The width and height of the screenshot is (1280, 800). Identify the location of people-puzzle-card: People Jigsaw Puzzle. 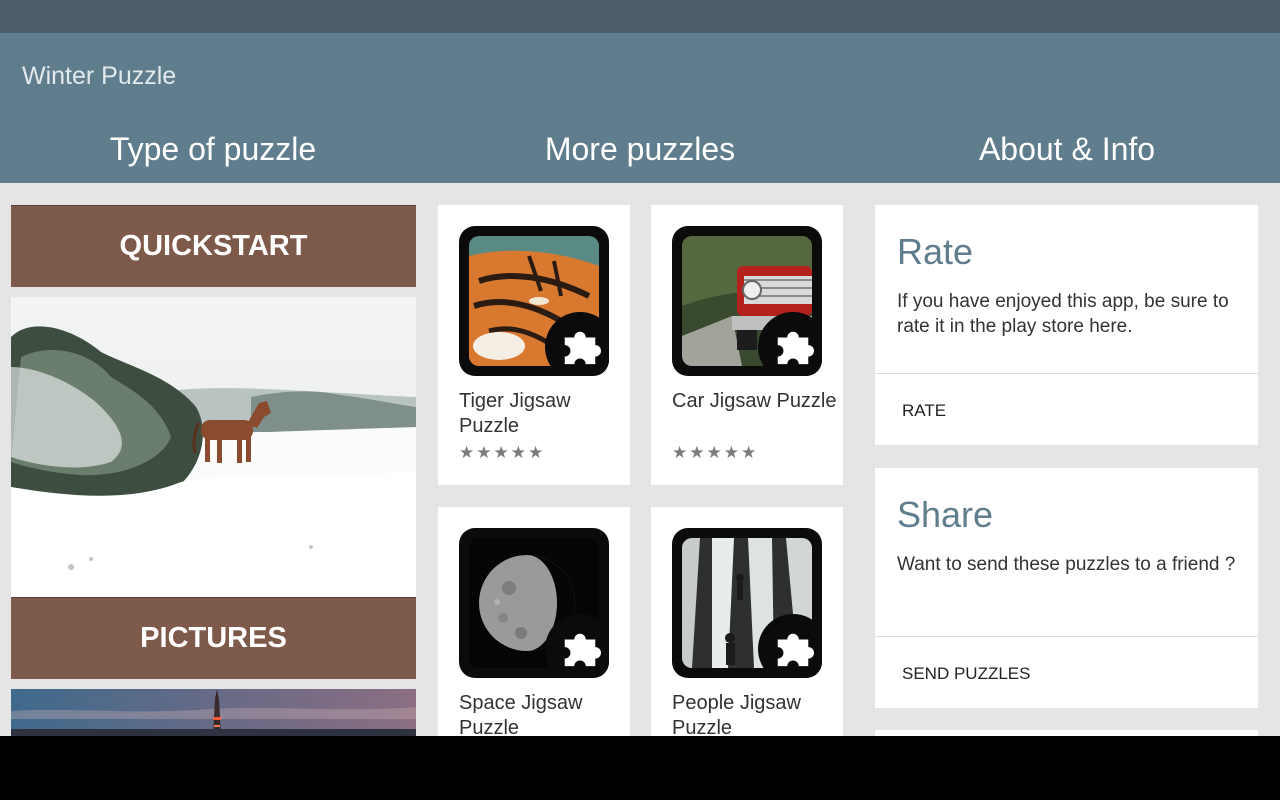
(747, 621).